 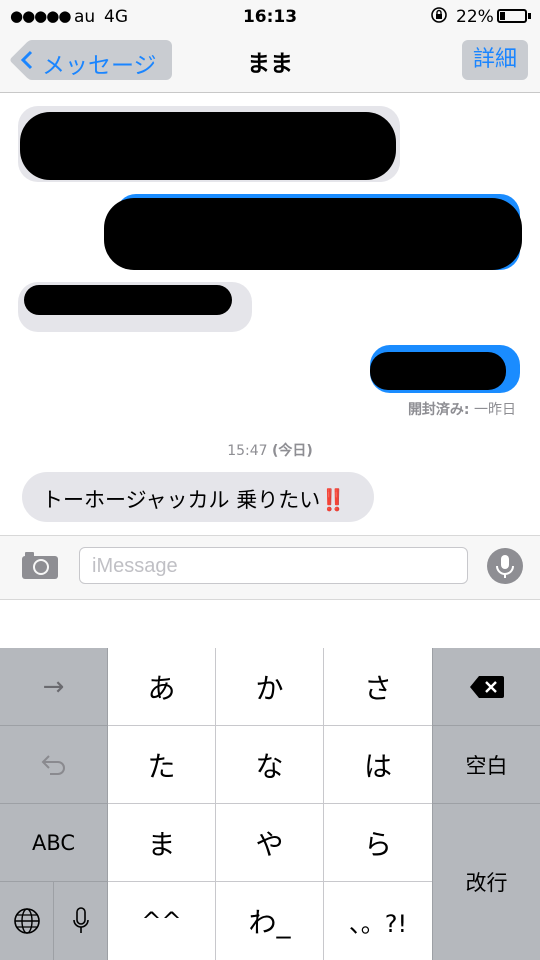 I want to click on camera-icon, so click(x=40, y=565).